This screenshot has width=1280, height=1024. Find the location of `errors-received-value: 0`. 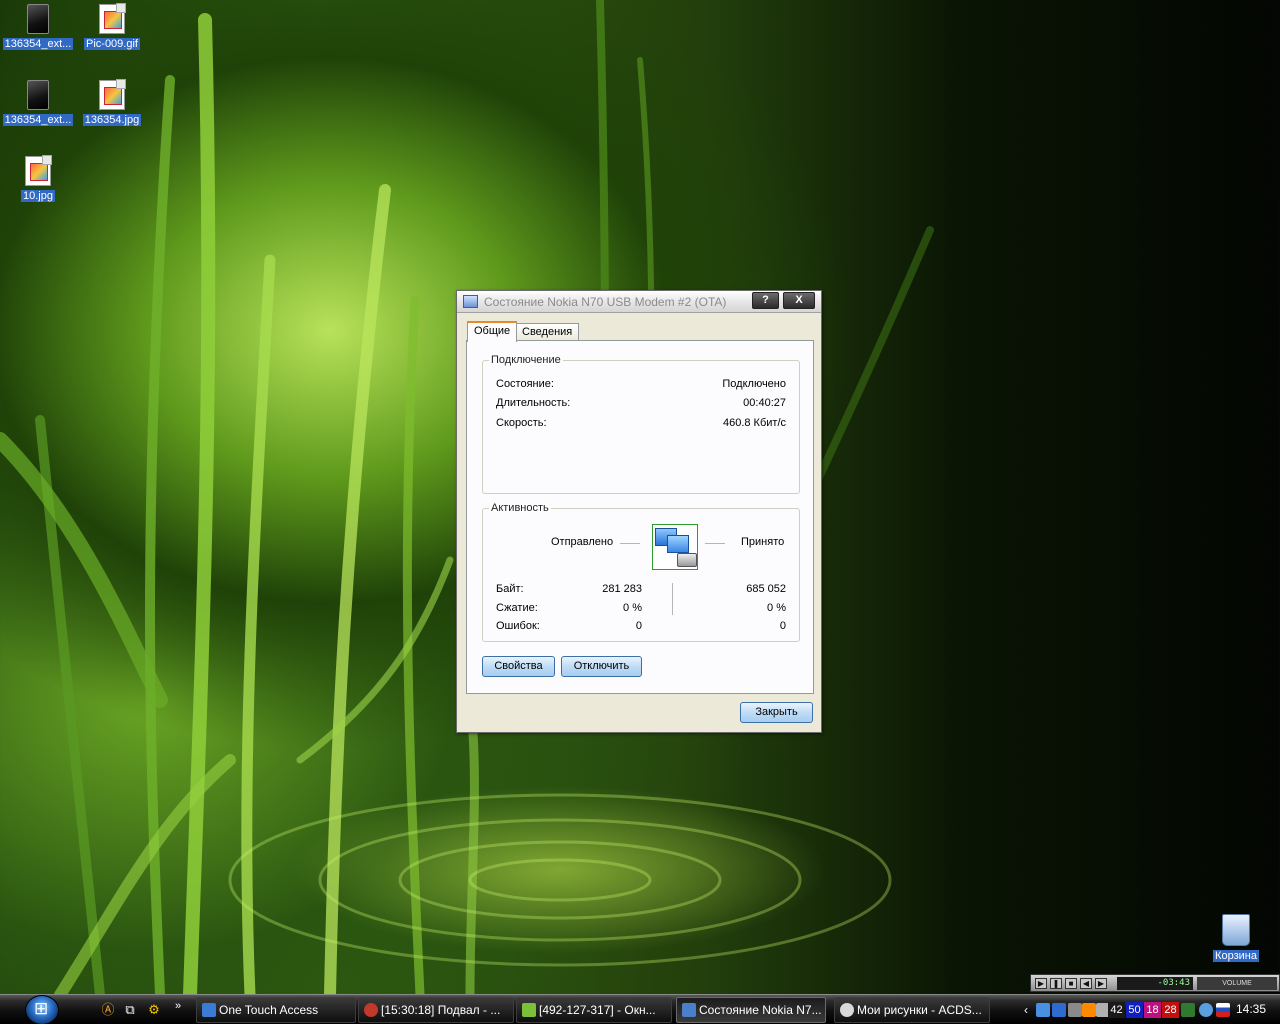

errors-received-value: 0 is located at coordinates (782, 626).